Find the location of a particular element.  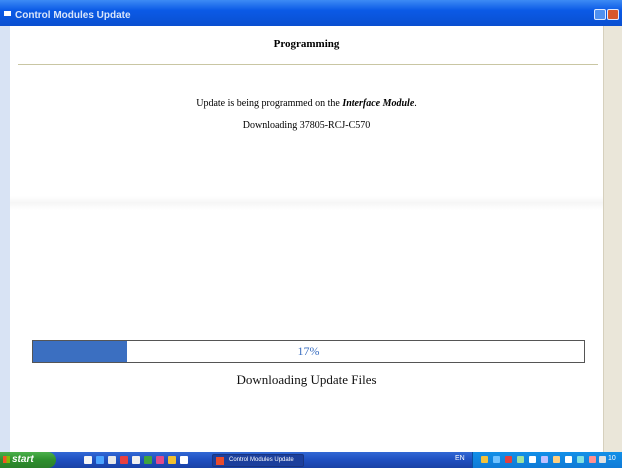

window-left-border is located at coordinates (5, 239).